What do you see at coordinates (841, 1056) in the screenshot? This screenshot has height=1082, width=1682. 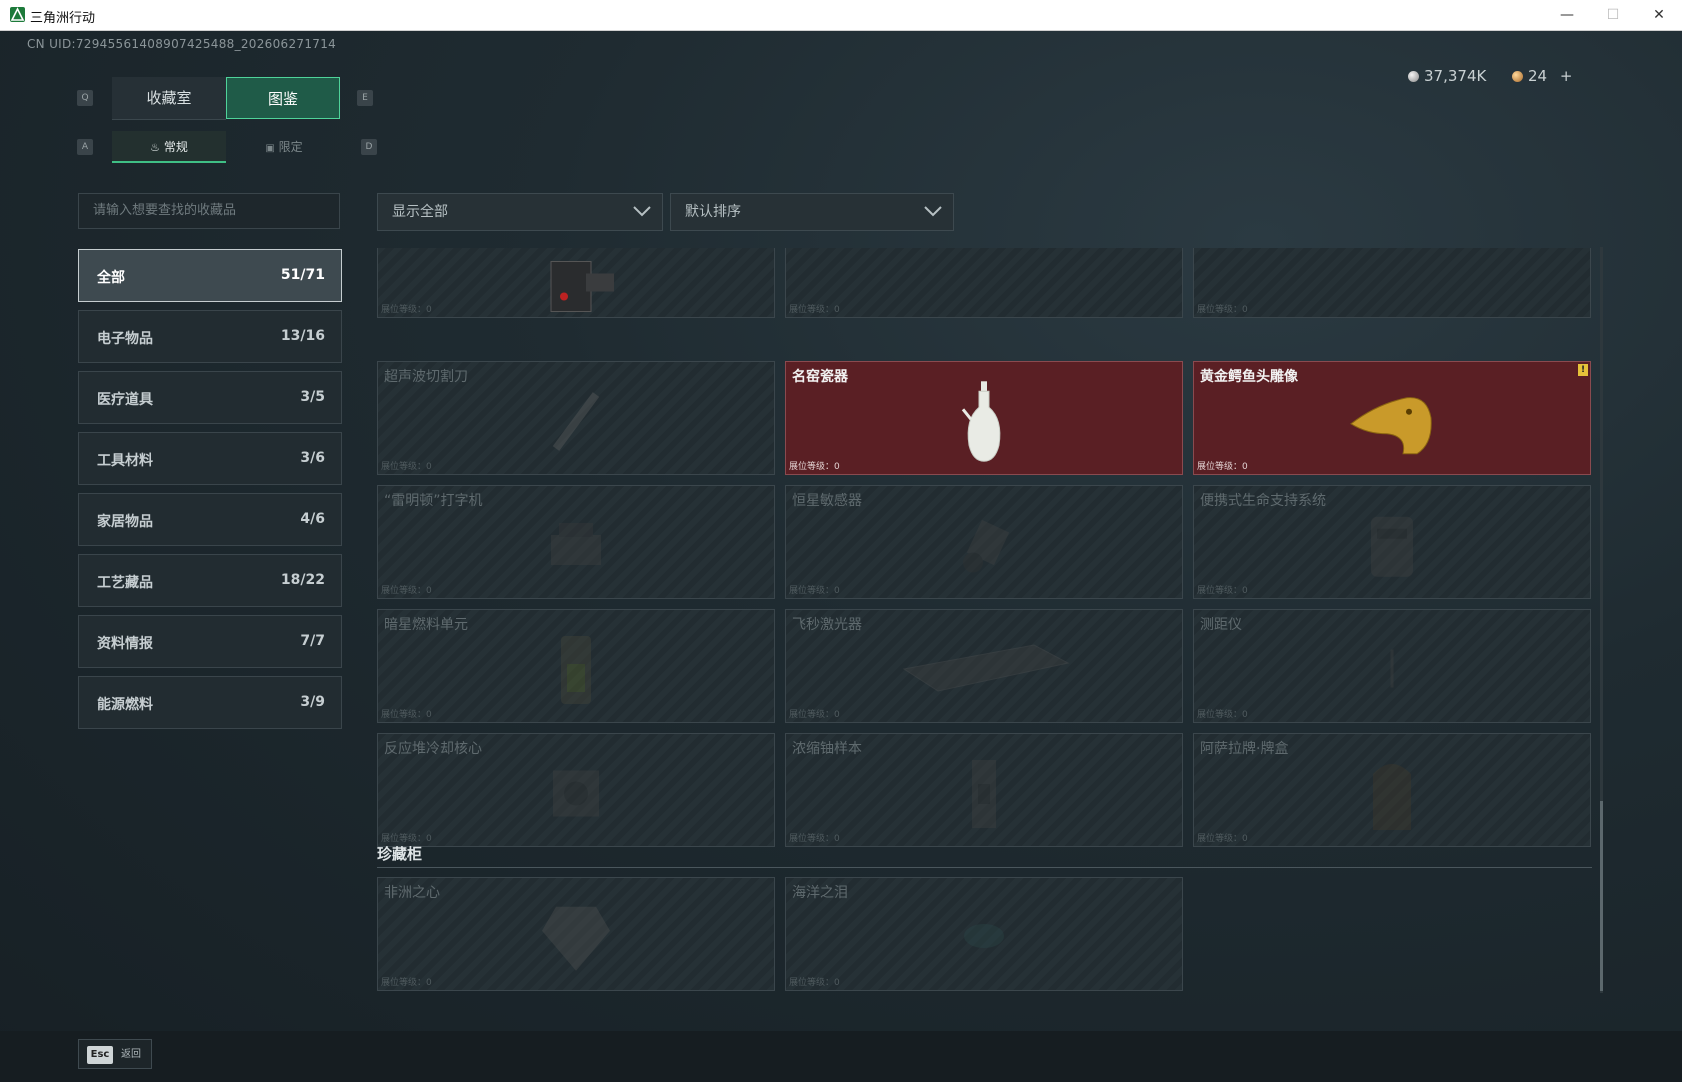 I see `bottom-bar` at bounding box center [841, 1056].